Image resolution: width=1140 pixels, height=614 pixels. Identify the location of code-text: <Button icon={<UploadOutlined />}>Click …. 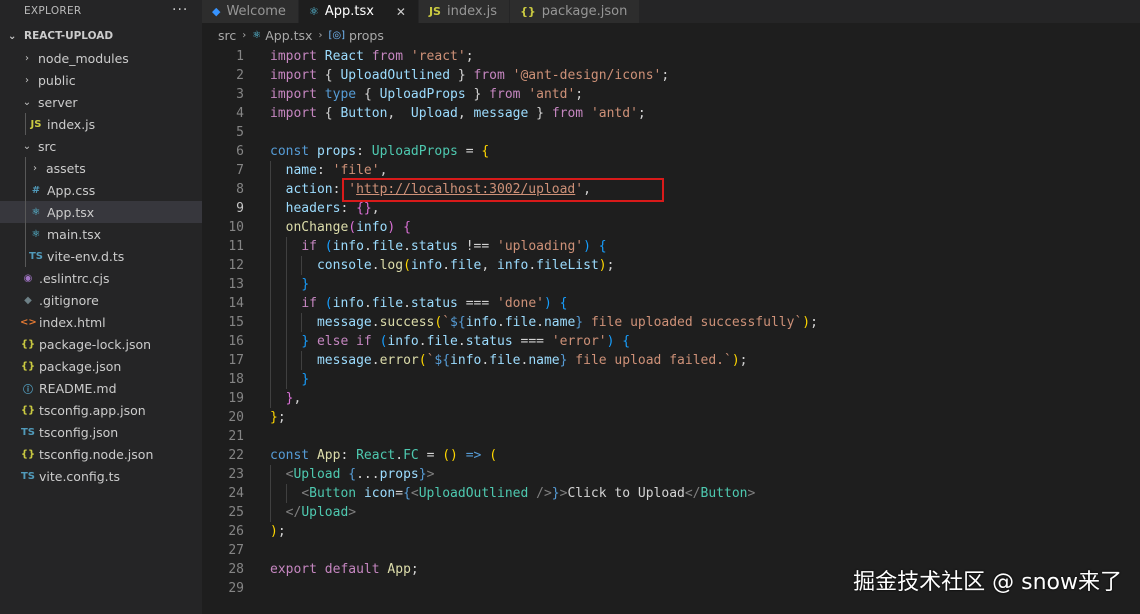
(512, 493).